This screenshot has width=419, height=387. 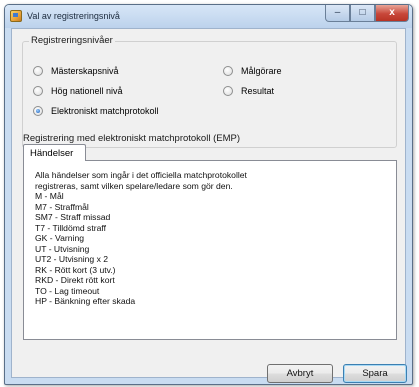 What do you see at coordinates (392, 13) in the screenshot?
I see `close-button: x` at bounding box center [392, 13].